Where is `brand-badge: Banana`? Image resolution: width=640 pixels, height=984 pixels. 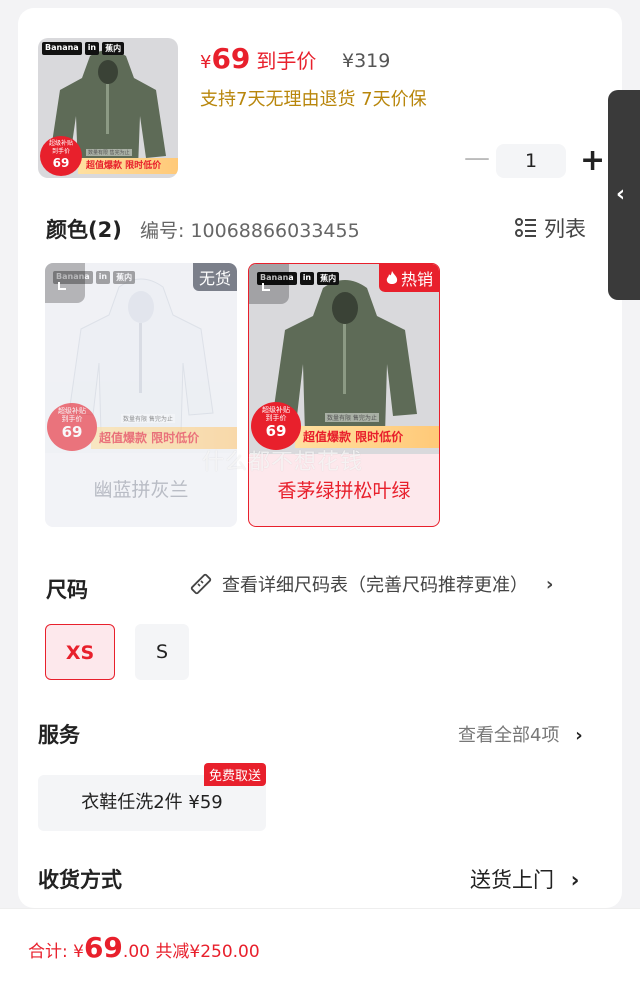
brand-badge: Banana is located at coordinates (62, 48).